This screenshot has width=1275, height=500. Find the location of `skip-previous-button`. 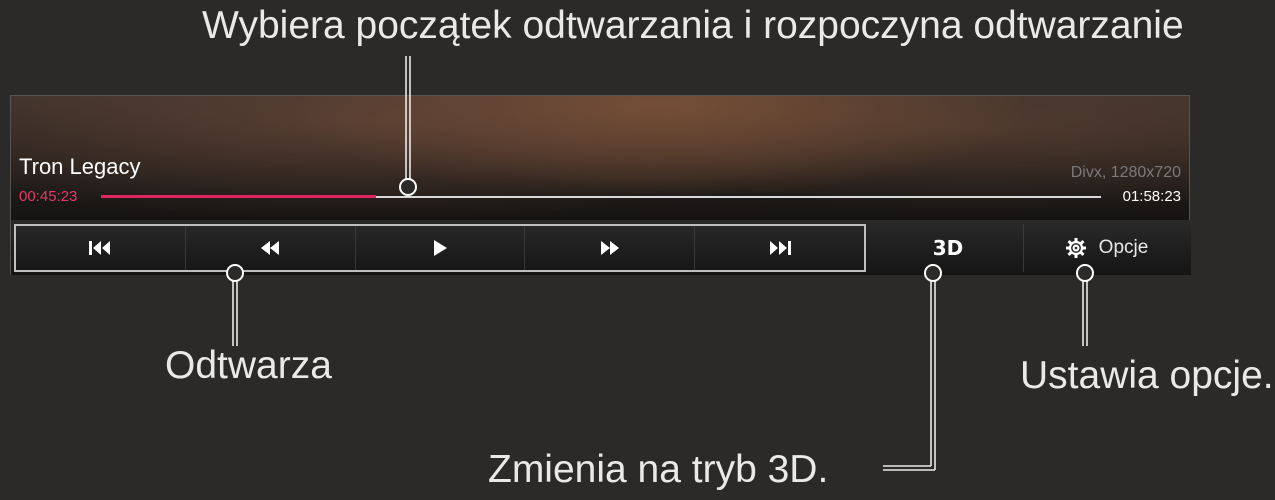

skip-previous-button is located at coordinates (101, 248).